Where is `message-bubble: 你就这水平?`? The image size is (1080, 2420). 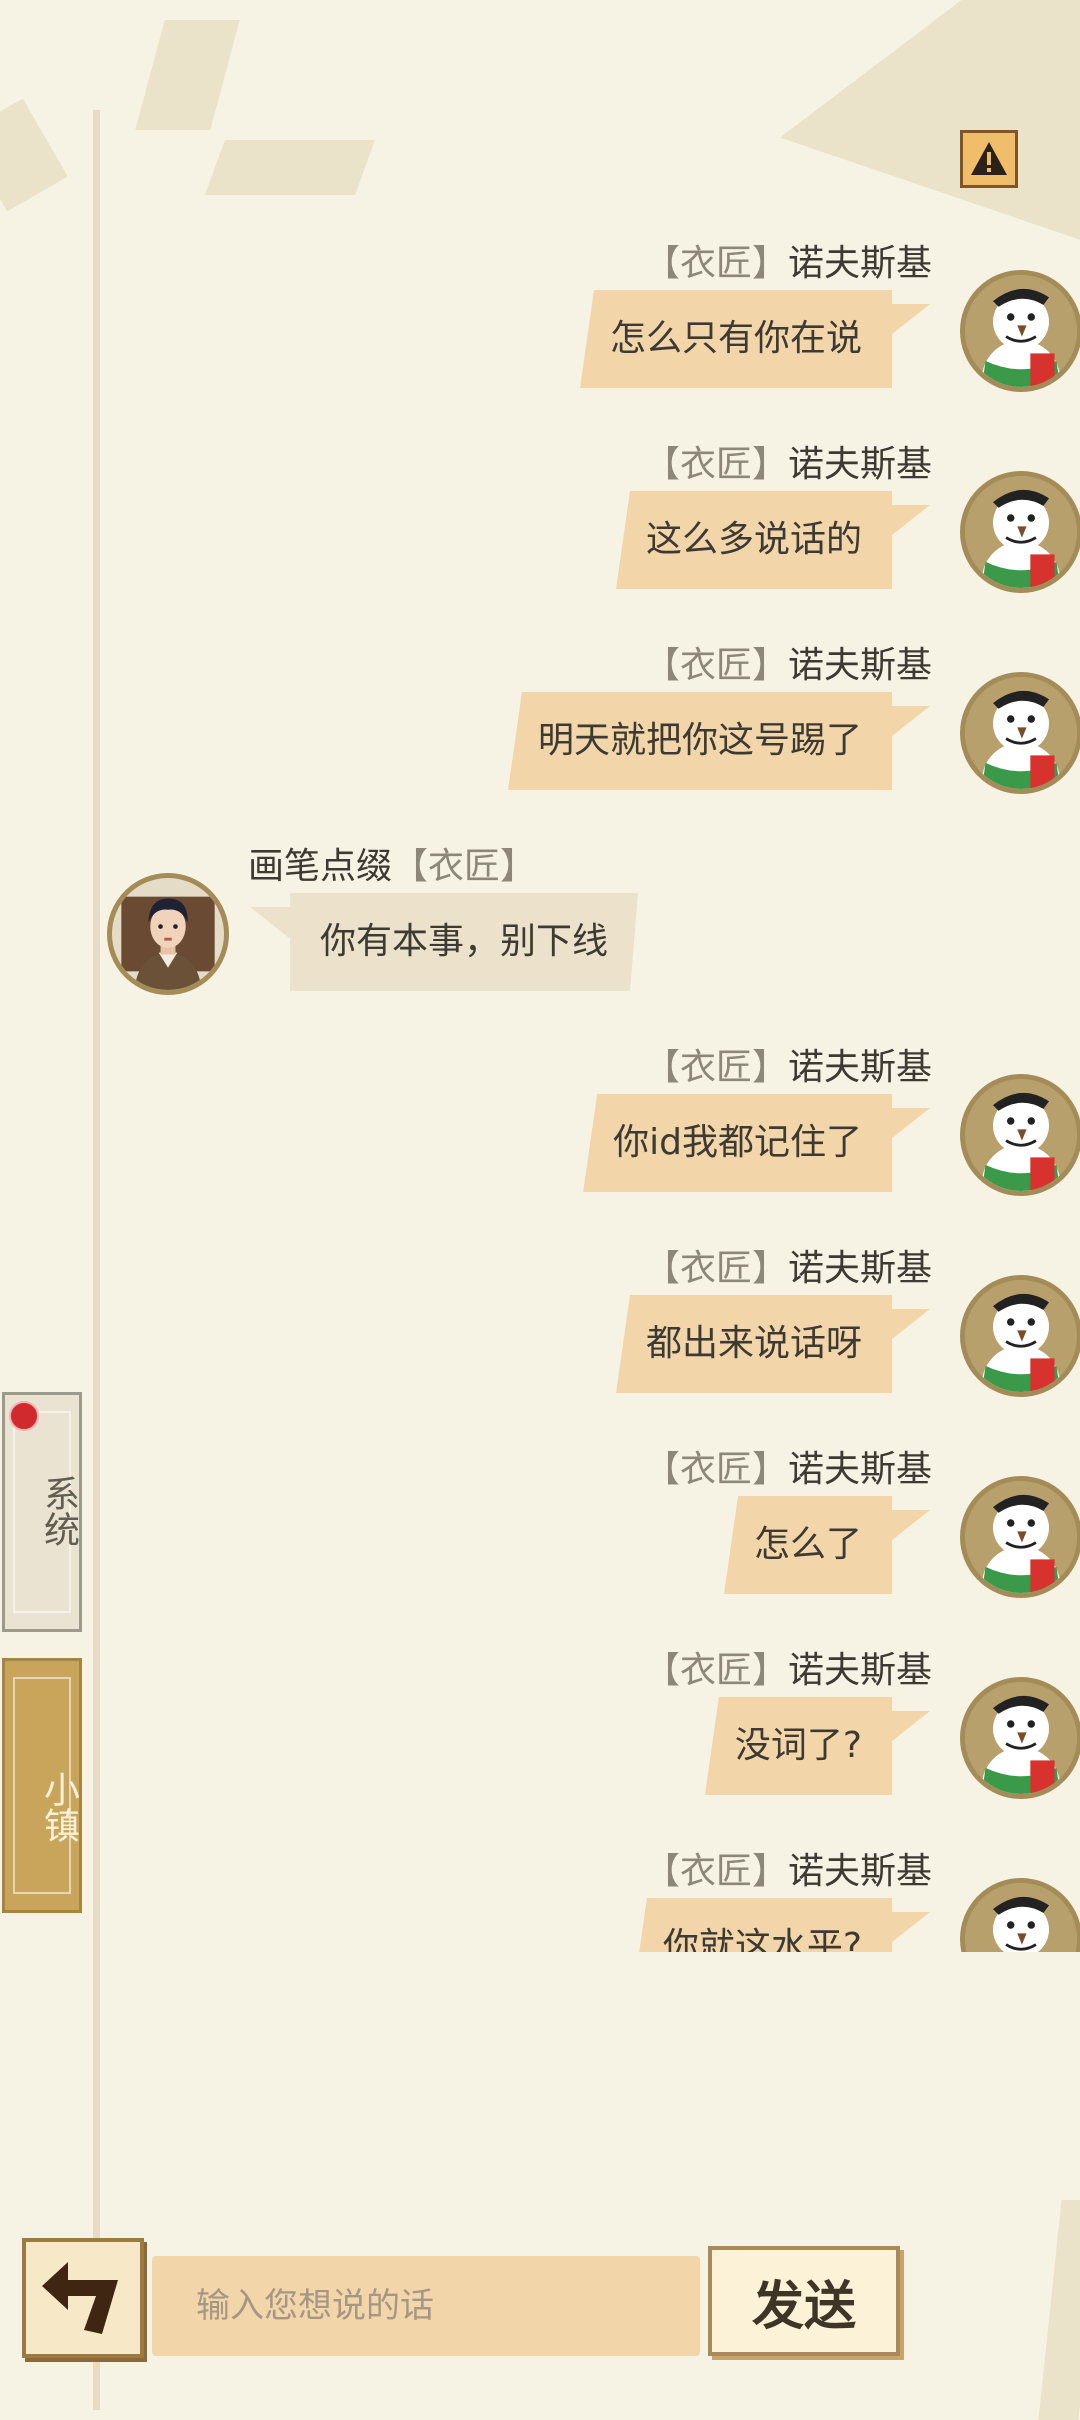
message-bubble: 你就这水平? is located at coordinates (762, 1925).